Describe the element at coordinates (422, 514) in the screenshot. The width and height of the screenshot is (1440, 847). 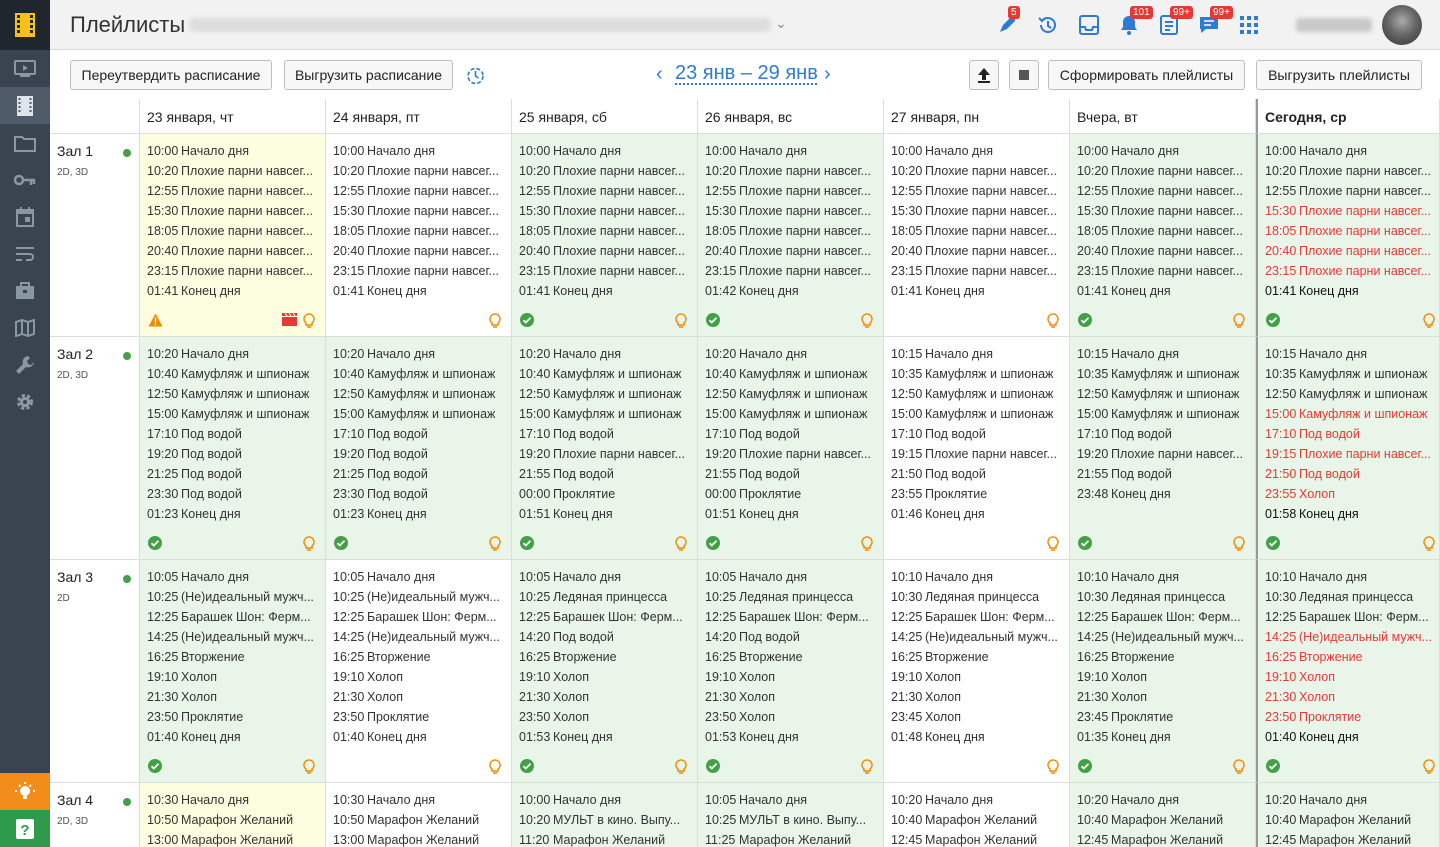
I see `playlist-entry: 01:23 Конец дня` at that location.